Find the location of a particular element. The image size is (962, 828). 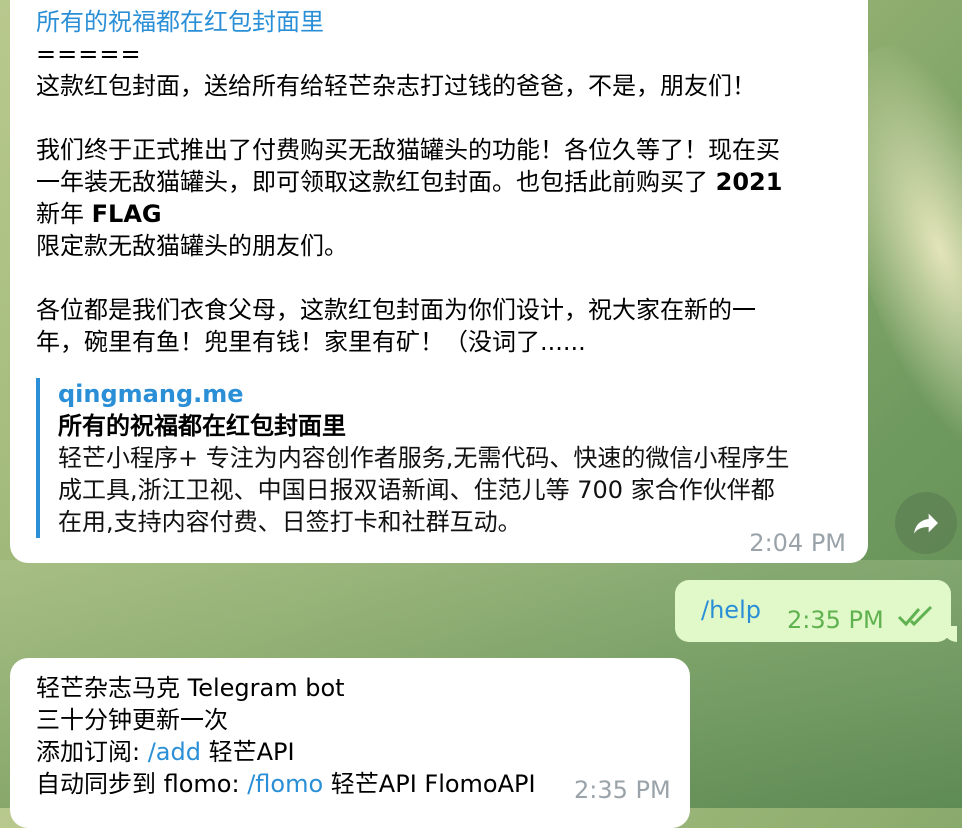

message-title-link: 所有的祝福都在红包封面里 is located at coordinates (442, 22).